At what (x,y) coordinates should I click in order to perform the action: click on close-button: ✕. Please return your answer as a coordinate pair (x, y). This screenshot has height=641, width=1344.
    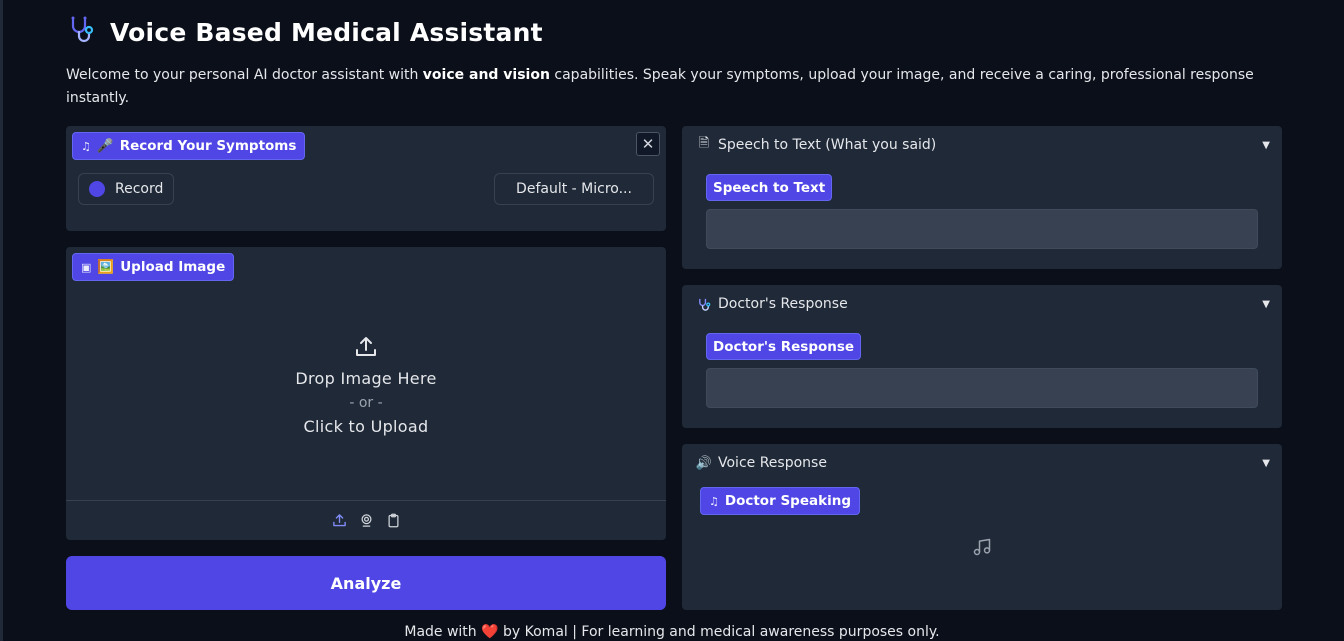
    Looking at the image, I should click on (648, 144).